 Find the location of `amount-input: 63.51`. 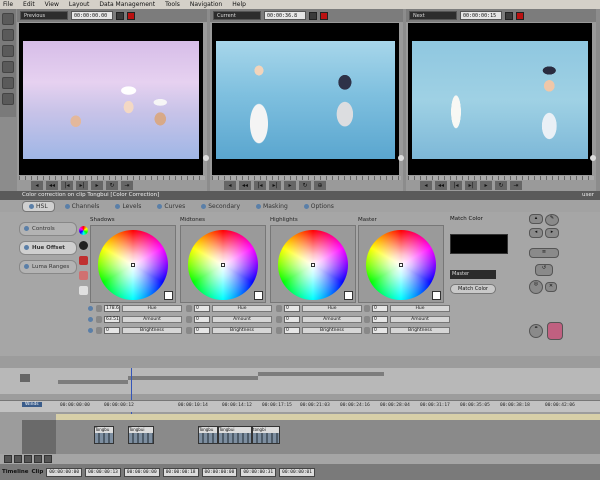

amount-input: 63.51 is located at coordinates (112, 319).